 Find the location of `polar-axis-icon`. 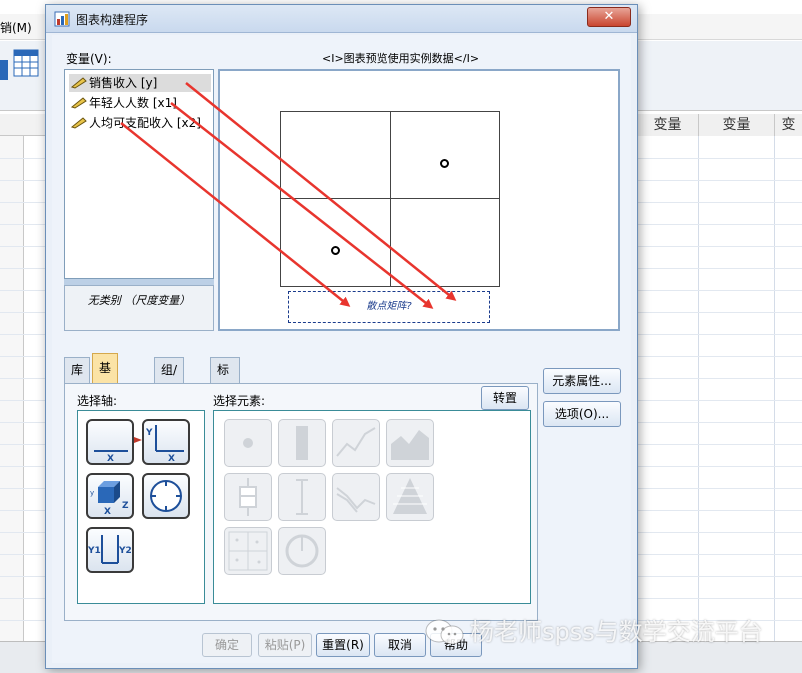

polar-axis-icon is located at coordinates (166, 496).